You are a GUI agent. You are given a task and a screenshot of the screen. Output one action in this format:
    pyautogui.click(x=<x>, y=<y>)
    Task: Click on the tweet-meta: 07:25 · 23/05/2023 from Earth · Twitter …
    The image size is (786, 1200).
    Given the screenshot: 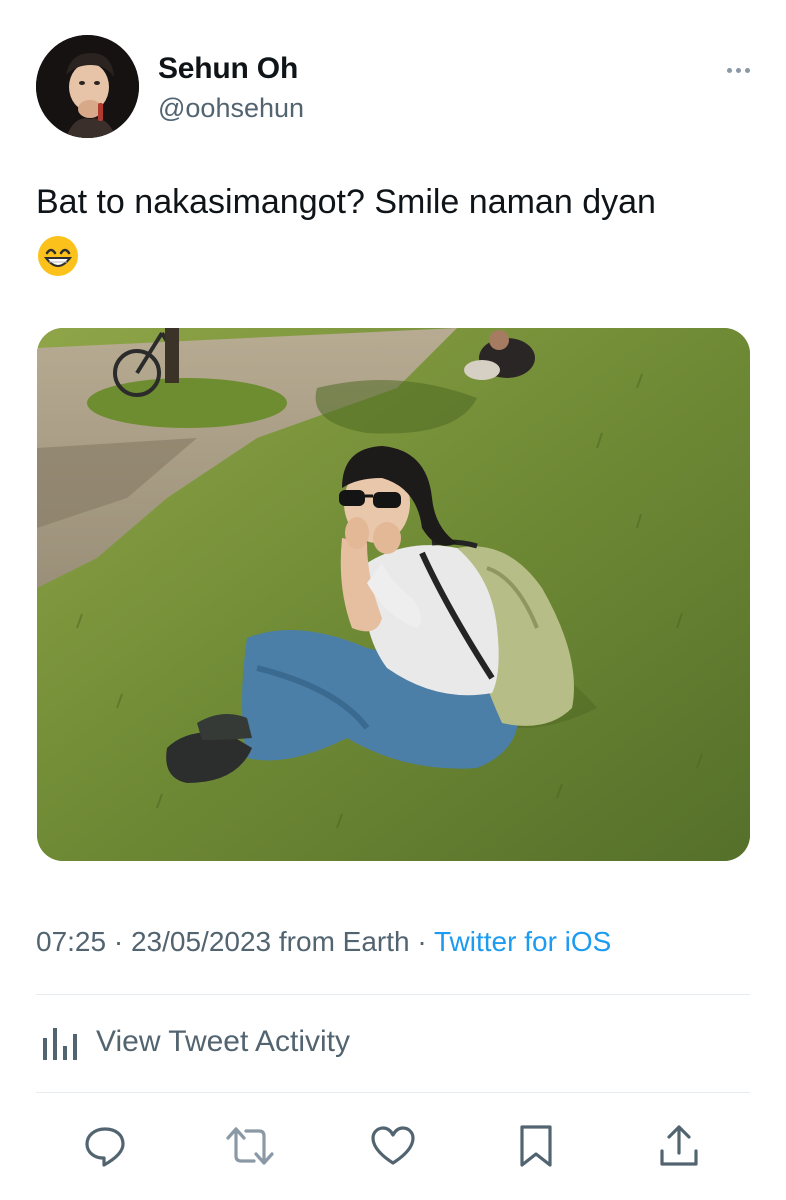 What is the action you would take?
    pyautogui.click(x=323, y=942)
    